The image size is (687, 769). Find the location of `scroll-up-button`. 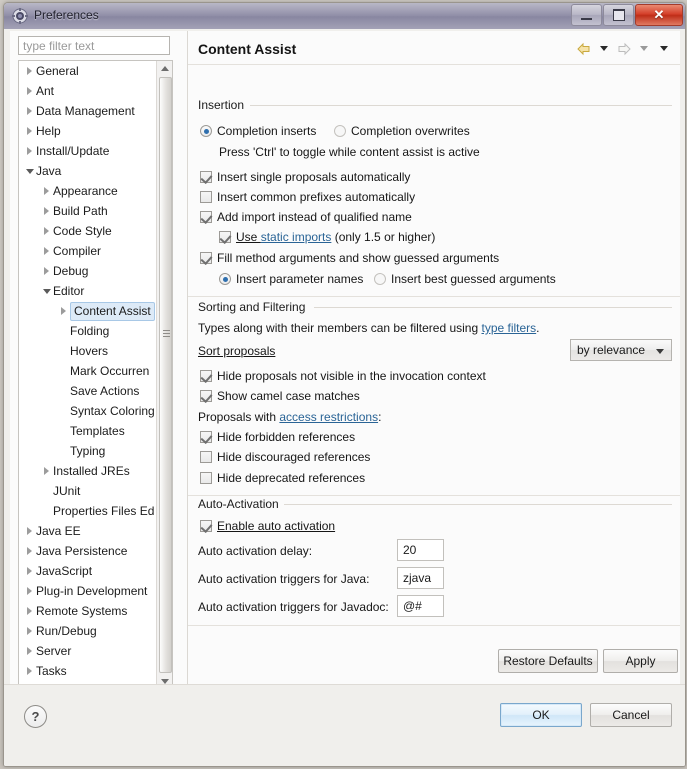

scroll-up-button is located at coordinates (164, 68).